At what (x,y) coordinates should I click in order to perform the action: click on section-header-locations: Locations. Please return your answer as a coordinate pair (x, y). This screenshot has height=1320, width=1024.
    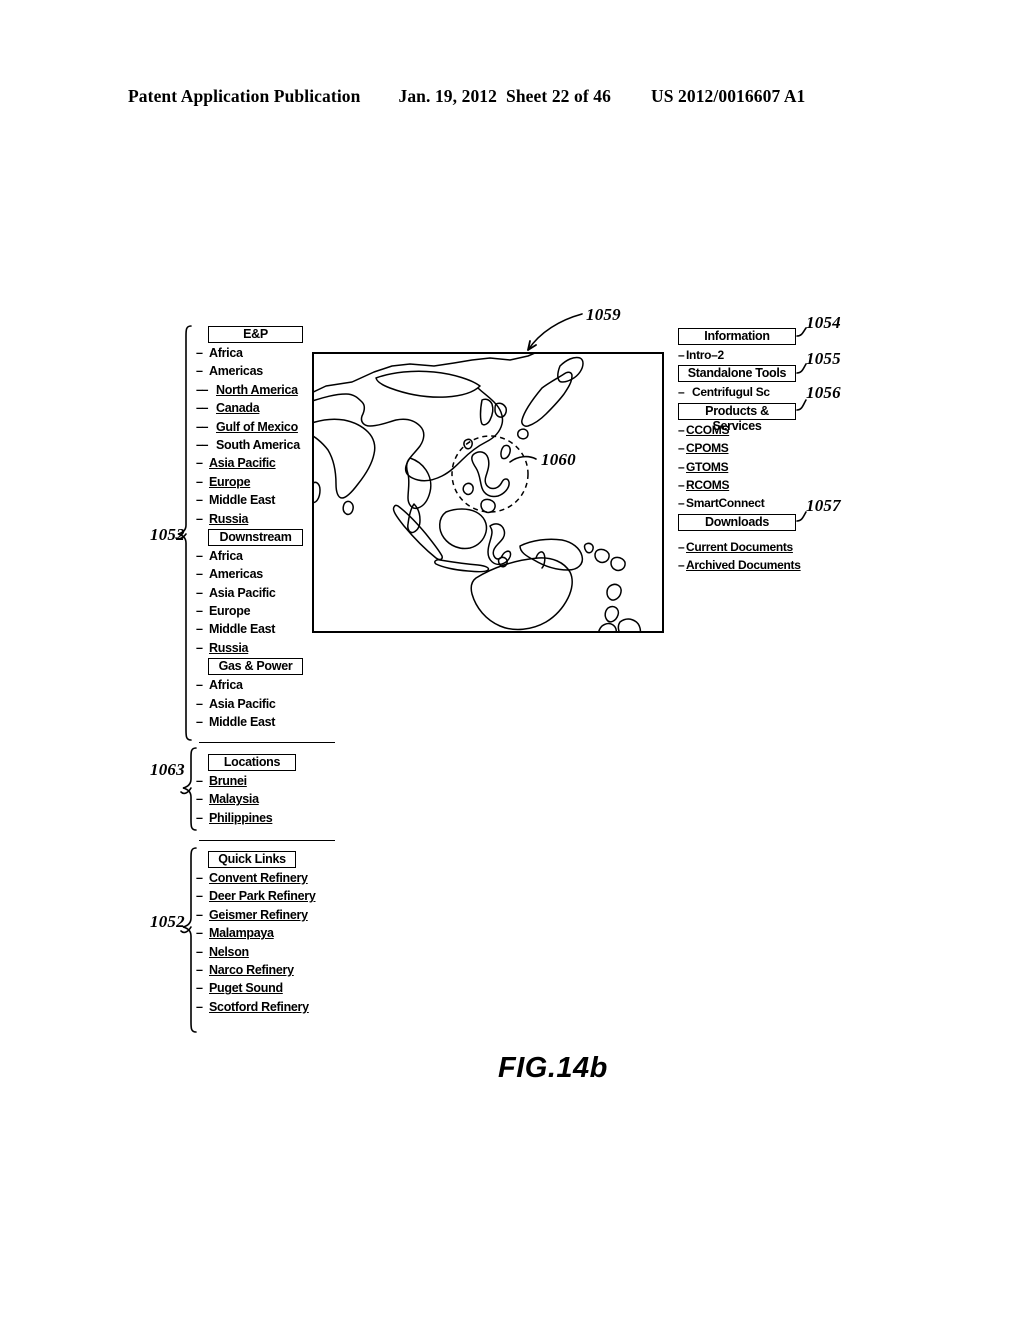
    Looking at the image, I should click on (252, 762).